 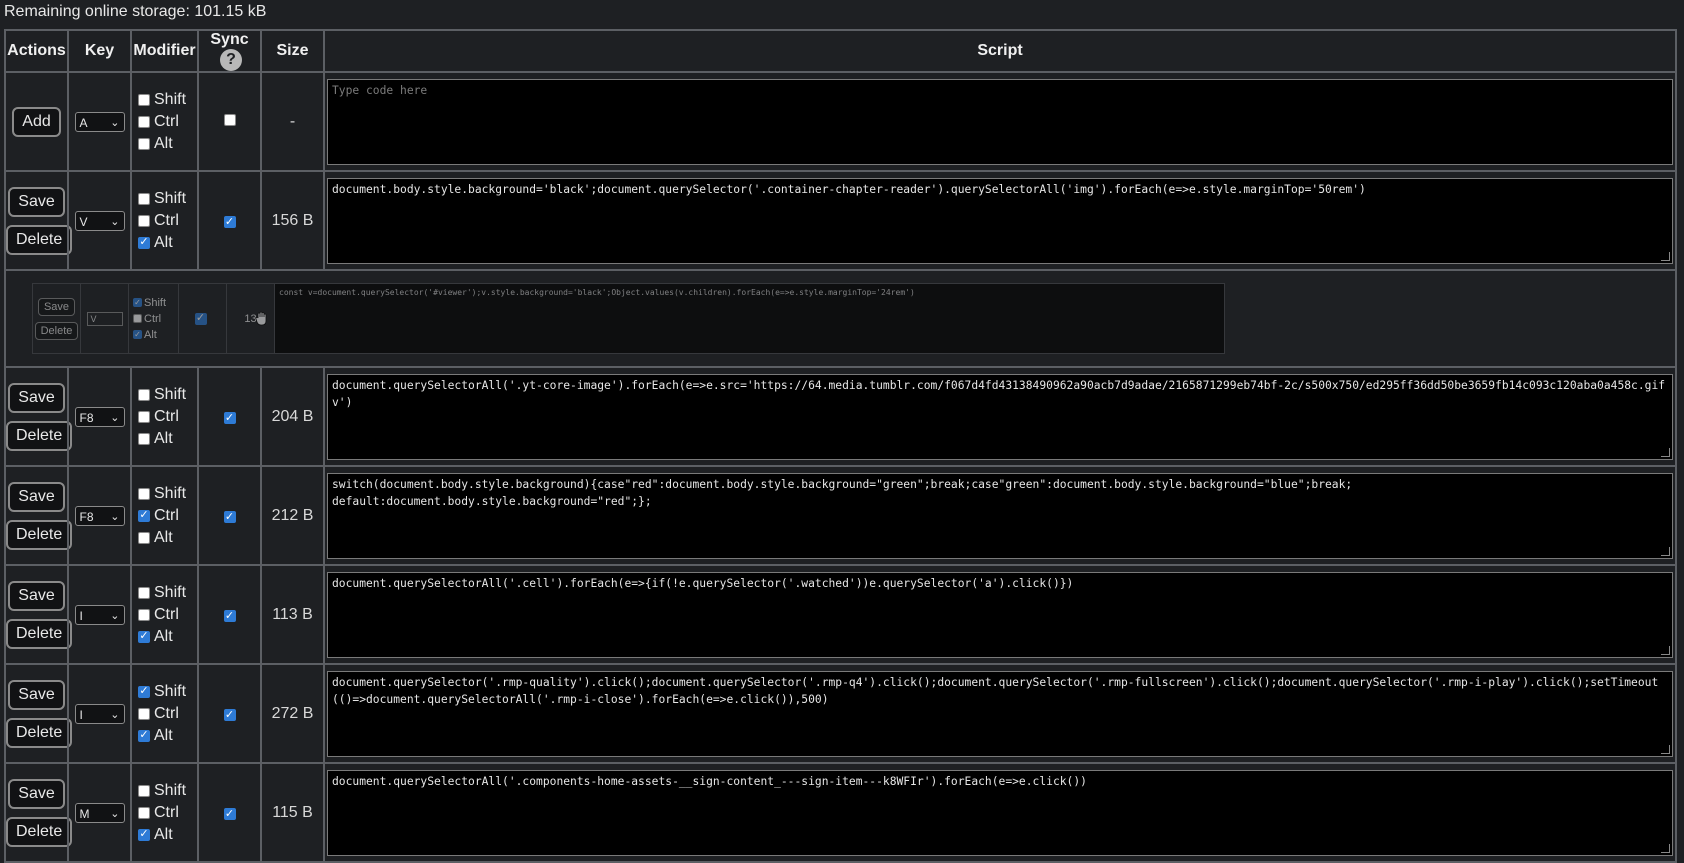 I want to click on size-value: 212 B, so click(x=292, y=515).